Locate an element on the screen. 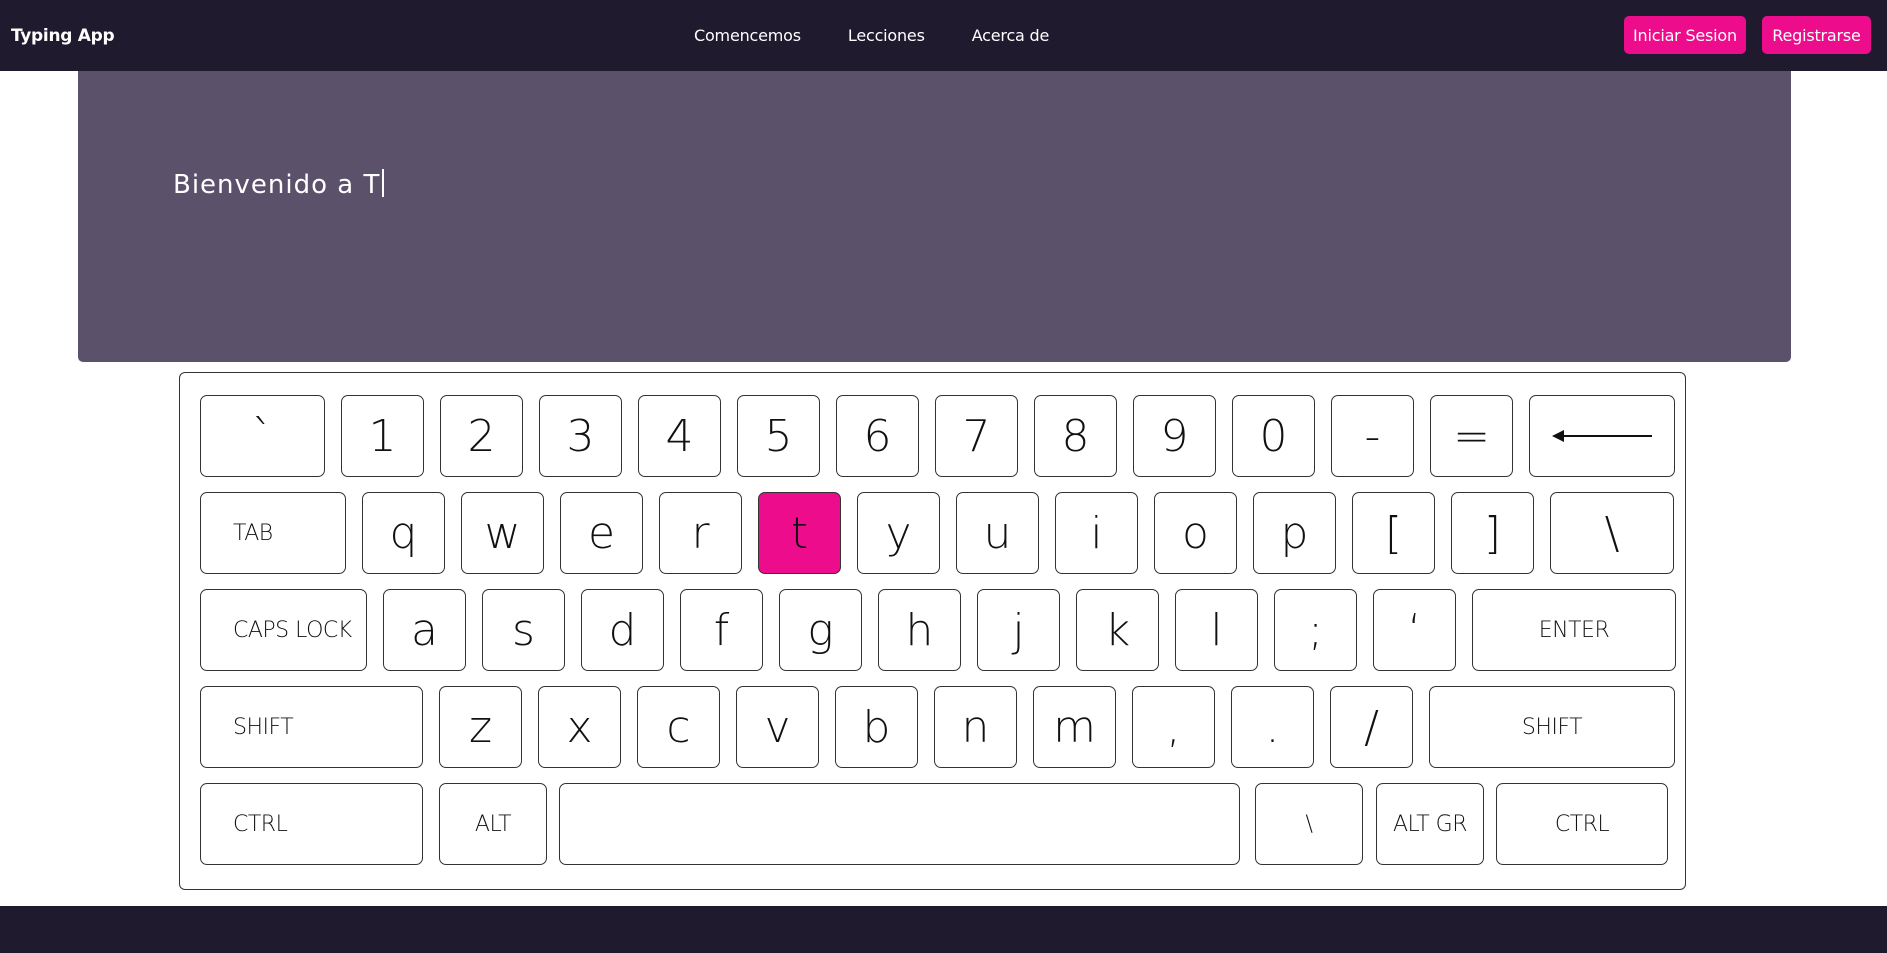 This screenshot has width=1887, height=953. key-i: i is located at coordinates (1096, 533).